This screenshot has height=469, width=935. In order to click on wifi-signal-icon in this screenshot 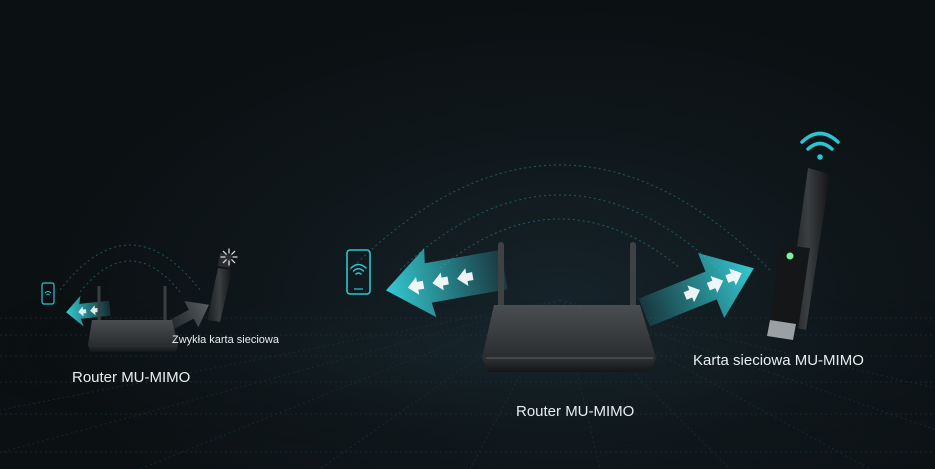, I will do `click(820, 141)`.